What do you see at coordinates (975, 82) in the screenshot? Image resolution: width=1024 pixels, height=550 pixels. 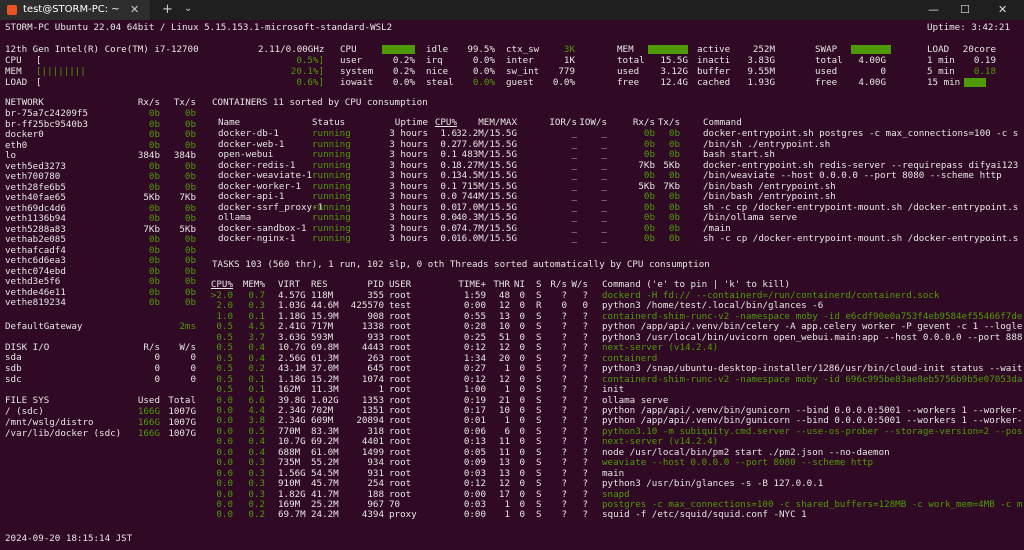 I see `load-15min-bar` at bounding box center [975, 82].